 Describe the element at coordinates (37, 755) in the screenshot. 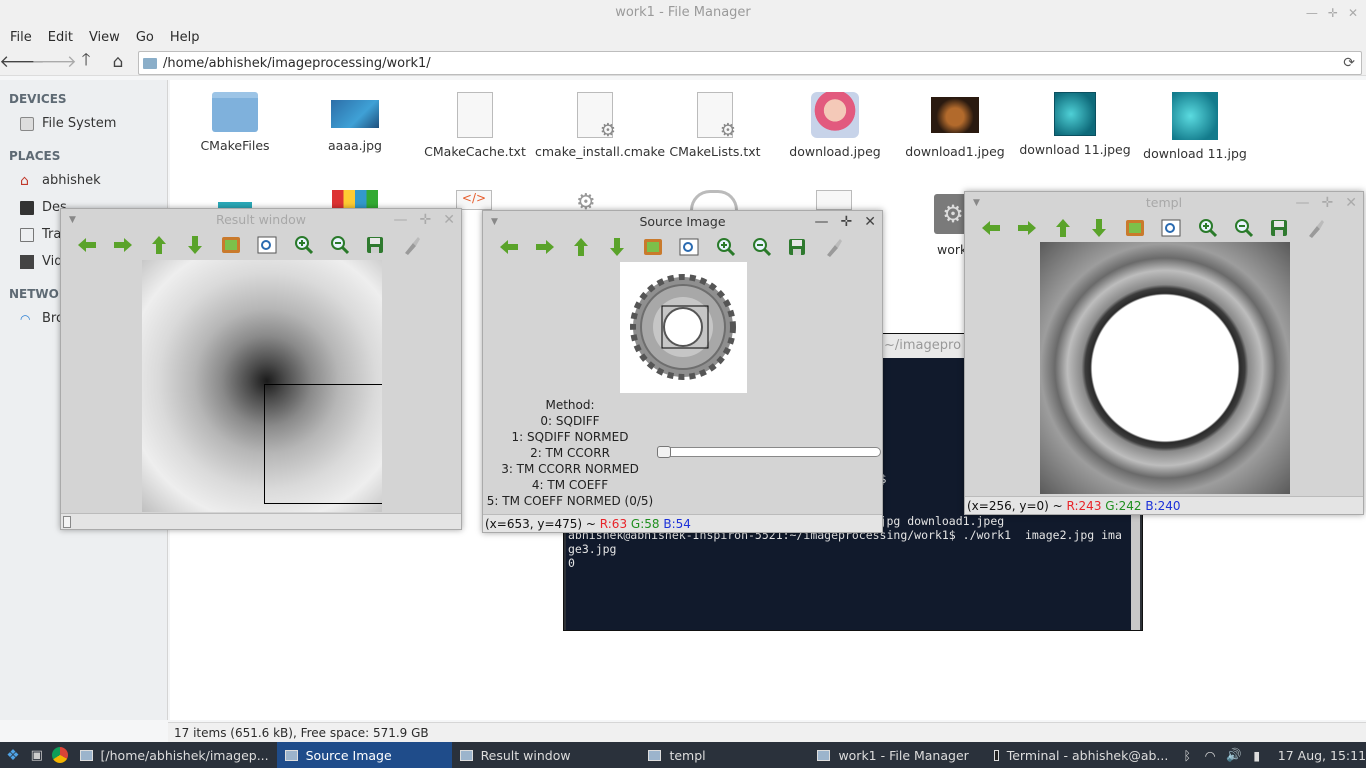

I see `file-manager-launcher-icon: ▣` at that location.